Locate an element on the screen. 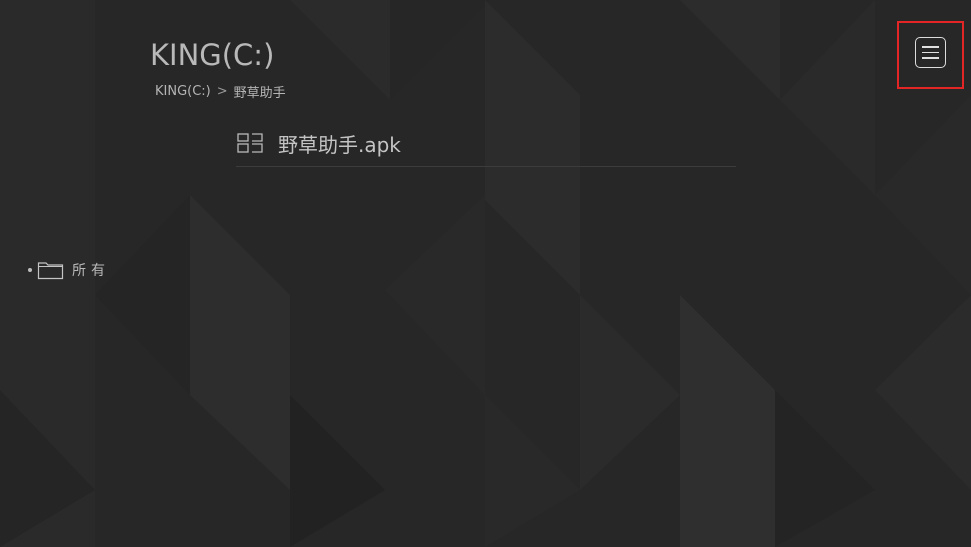  bullet-icon is located at coordinates (30, 270).